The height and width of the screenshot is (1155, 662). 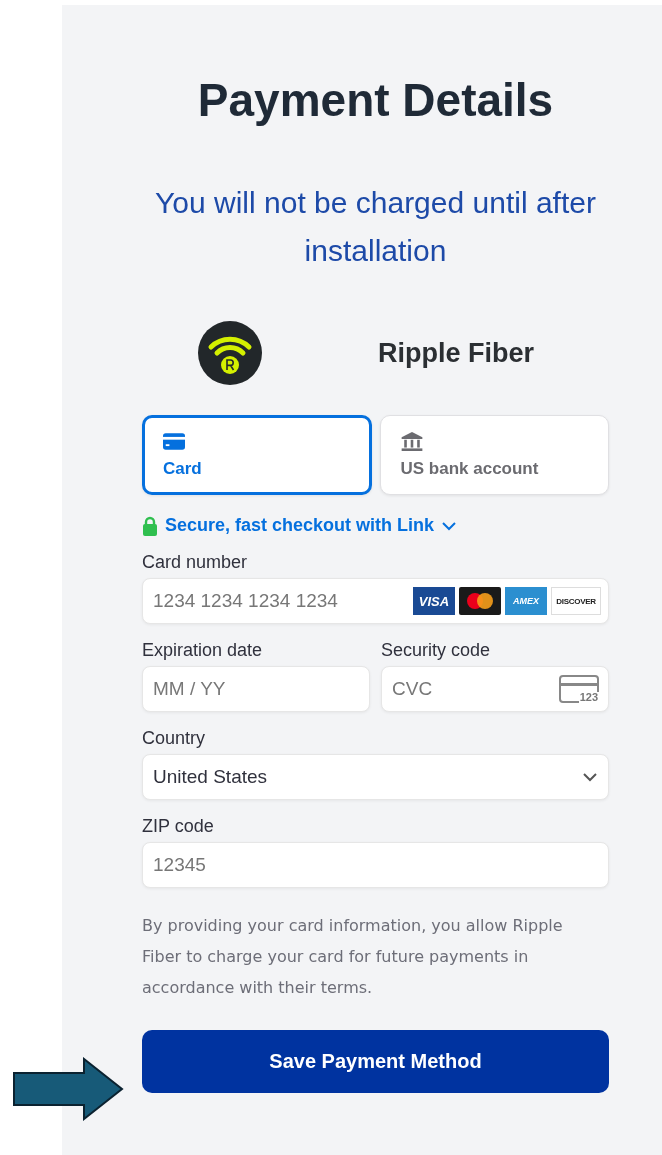 What do you see at coordinates (375, 100) in the screenshot?
I see `page-title: Payment Details` at bounding box center [375, 100].